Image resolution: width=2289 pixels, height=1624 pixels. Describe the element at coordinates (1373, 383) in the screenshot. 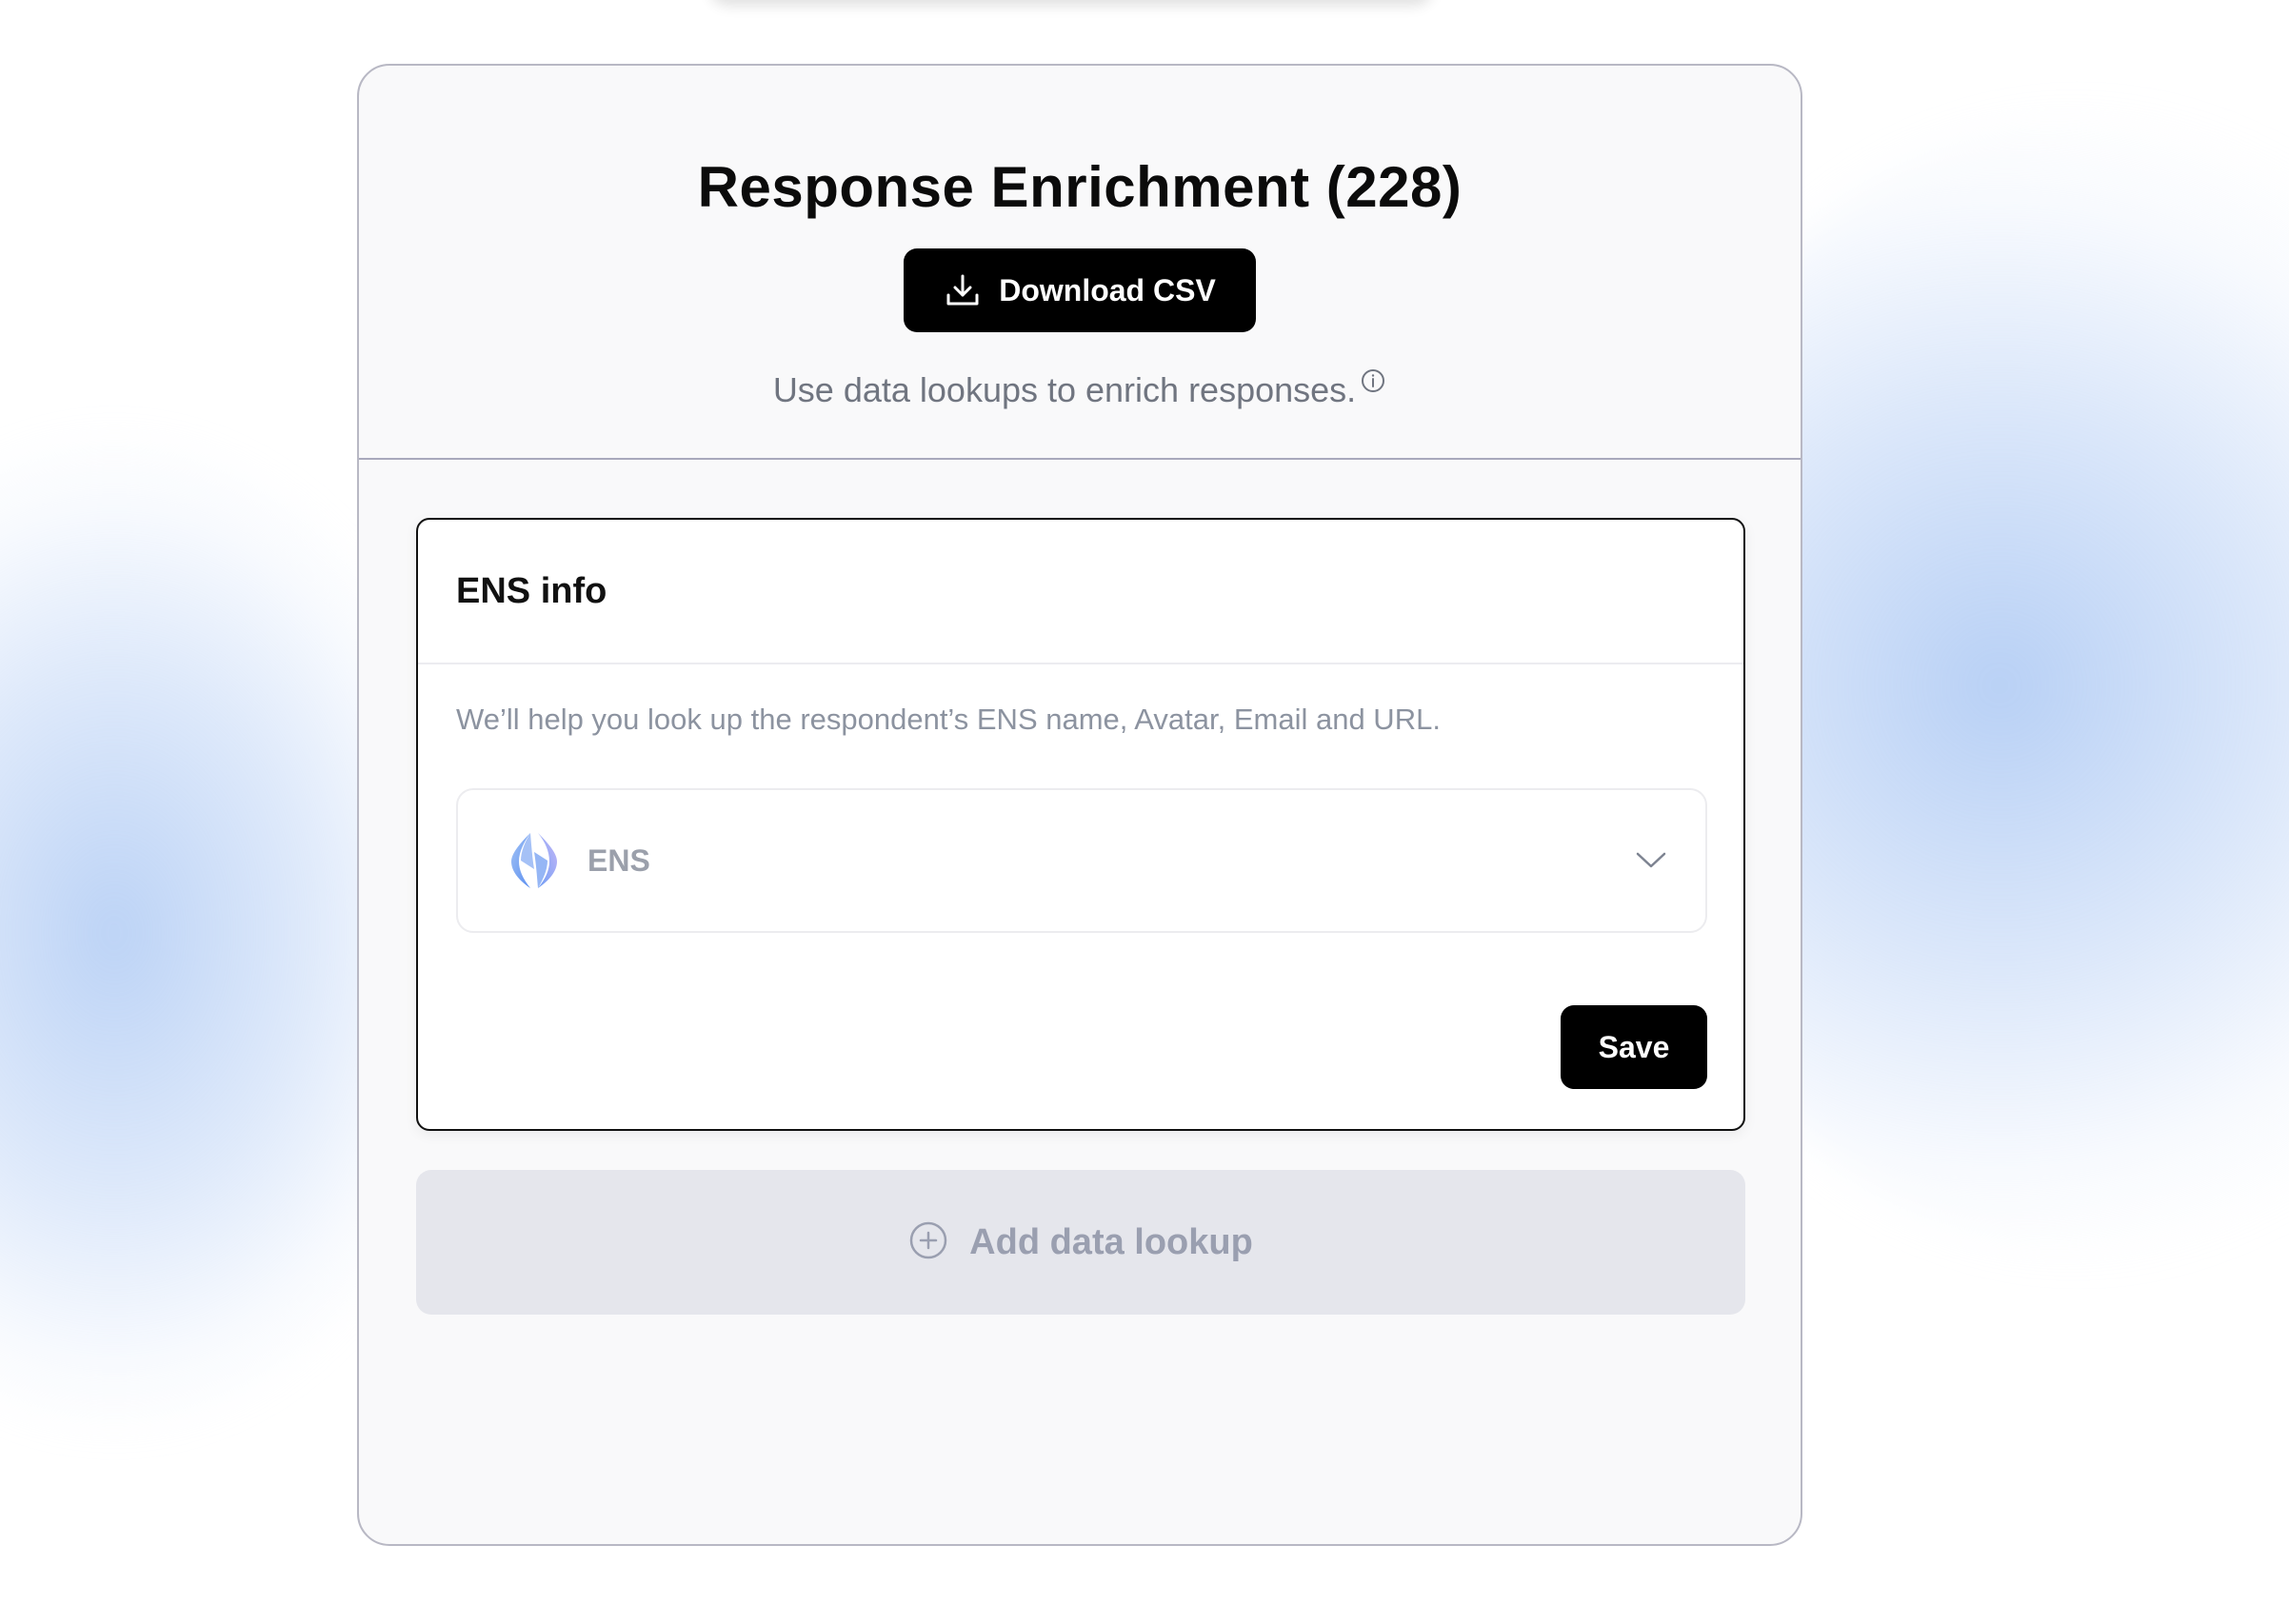

I see `info-icon` at that location.